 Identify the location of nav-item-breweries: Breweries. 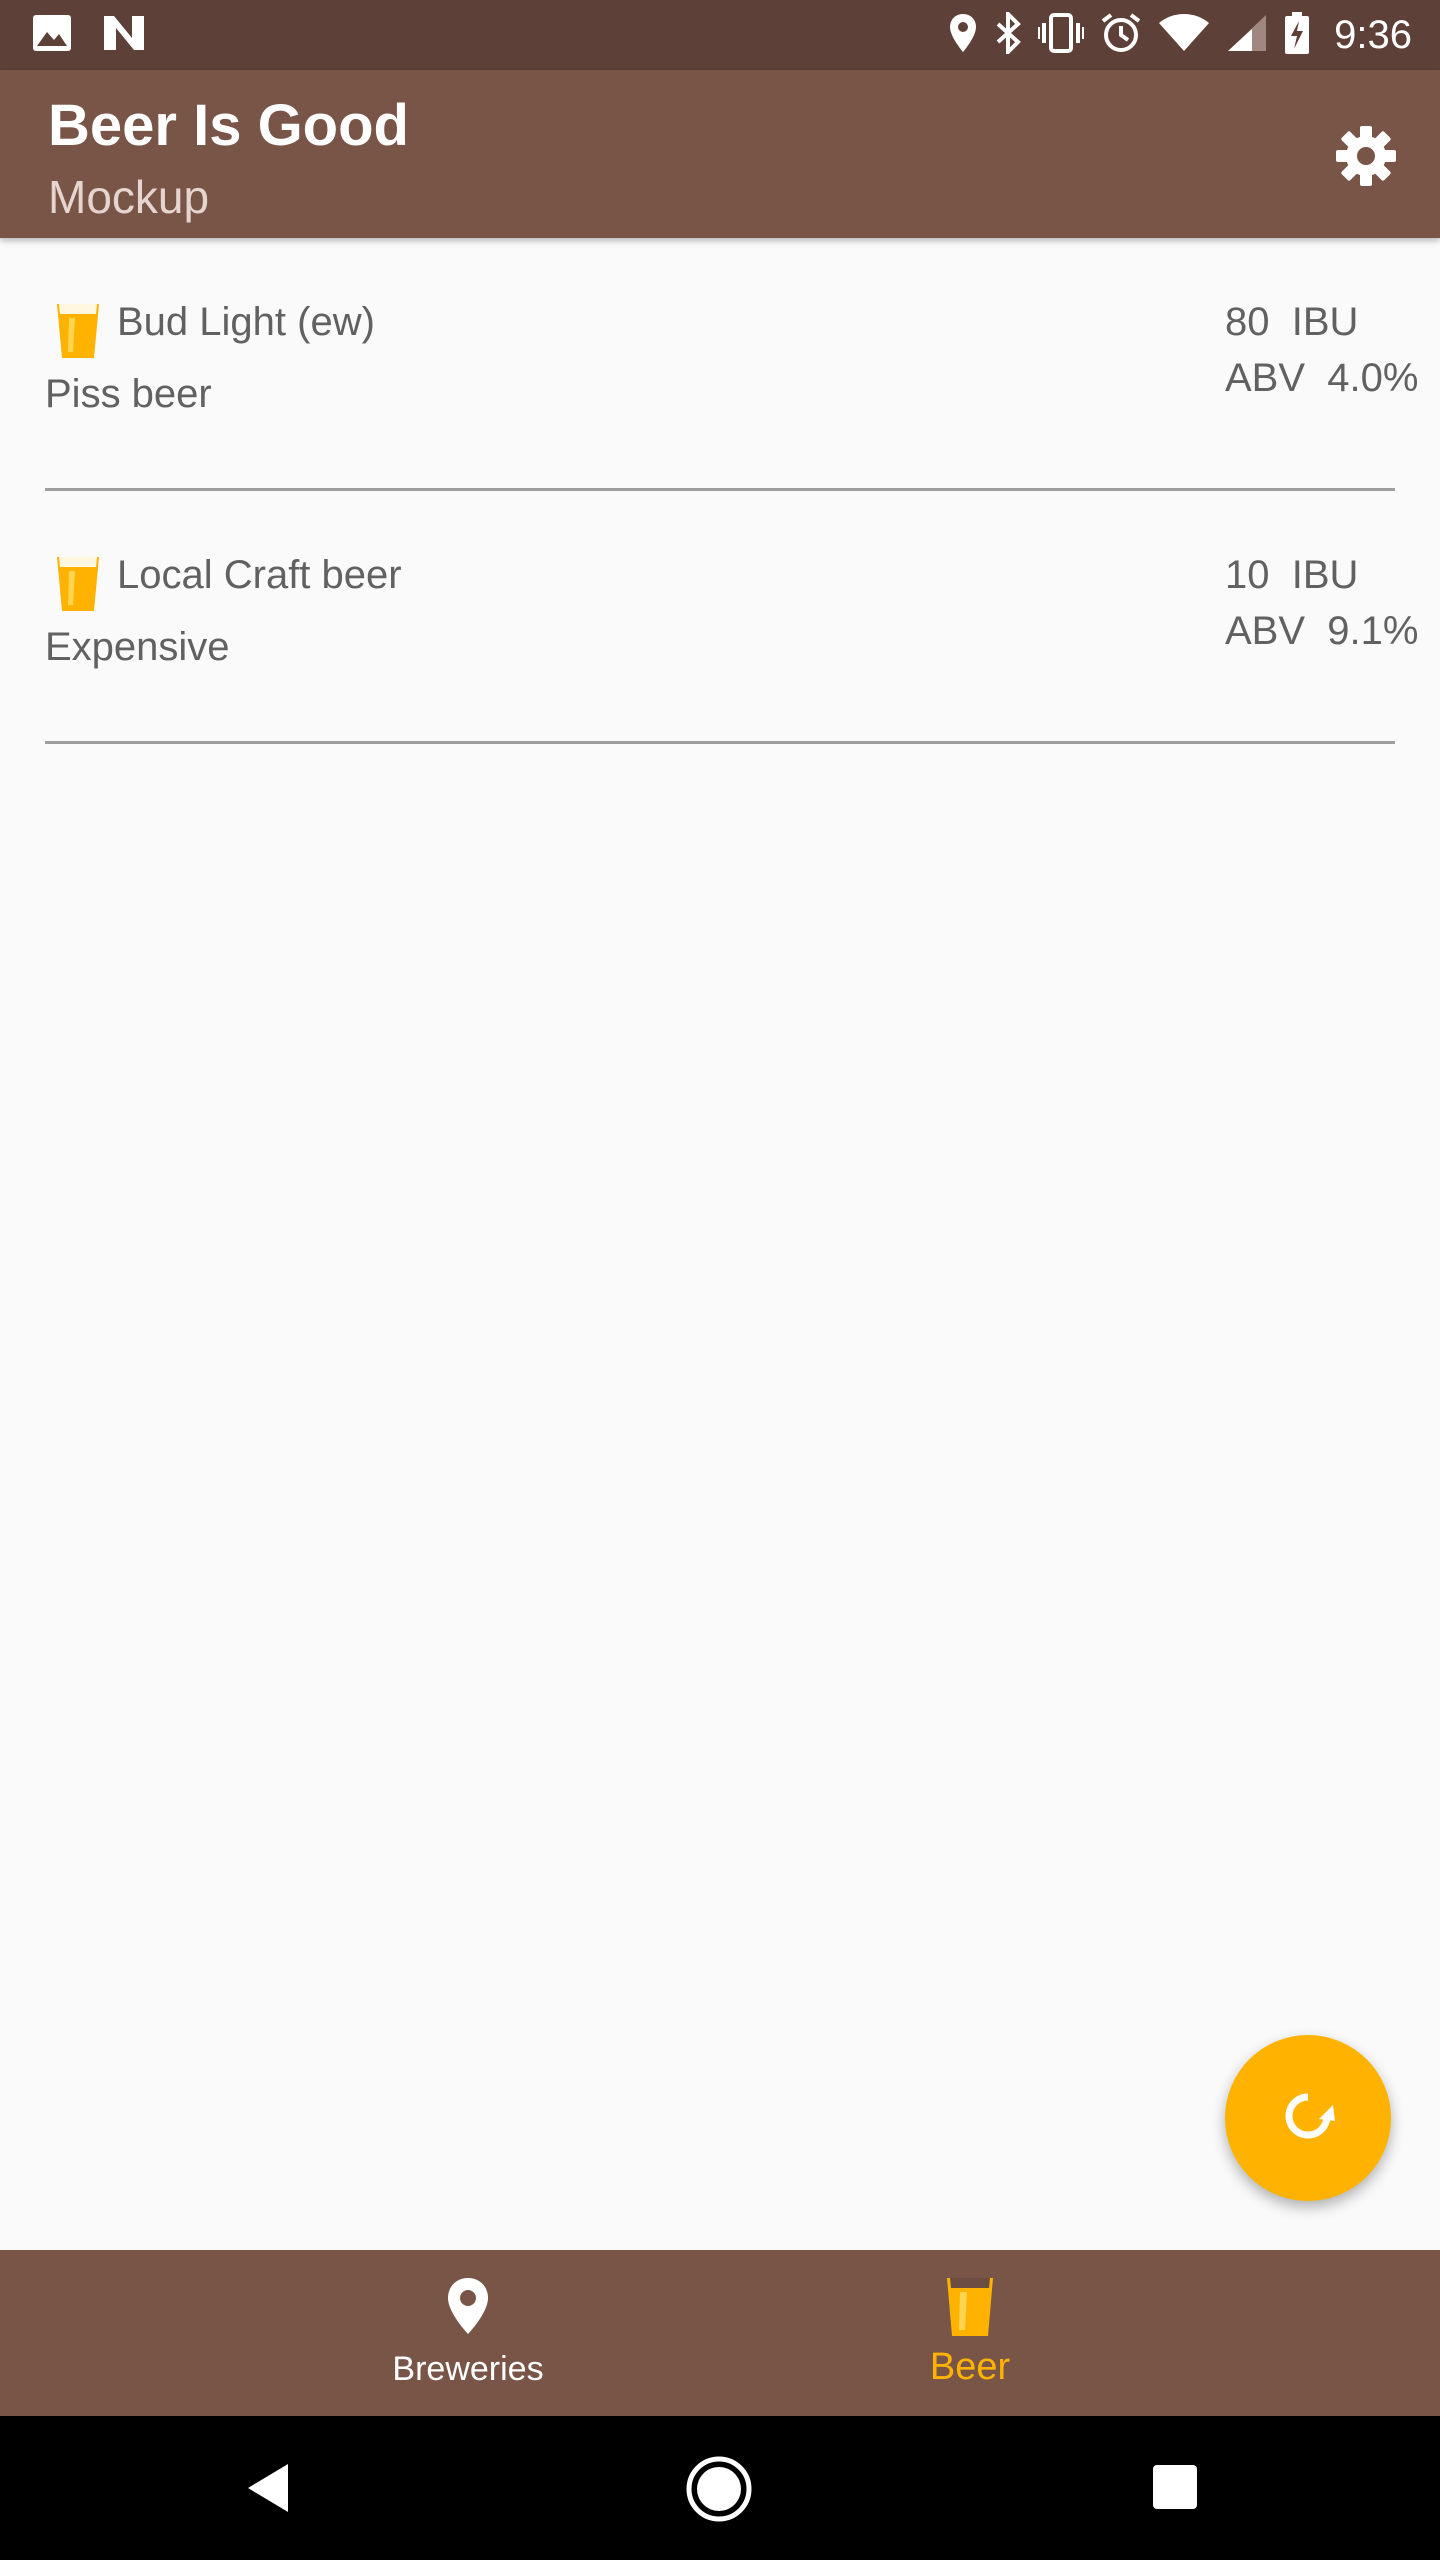
(468, 2333).